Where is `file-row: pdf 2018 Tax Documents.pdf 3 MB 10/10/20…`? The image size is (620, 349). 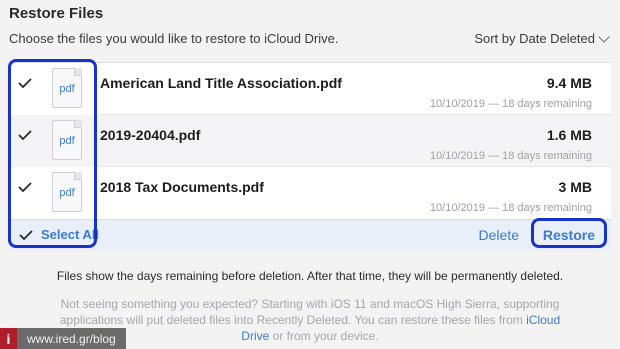 file-row: pdf 2018 Tax Documents.pdf 3 MB 10/10/20… is located at coordinates (310, 193).